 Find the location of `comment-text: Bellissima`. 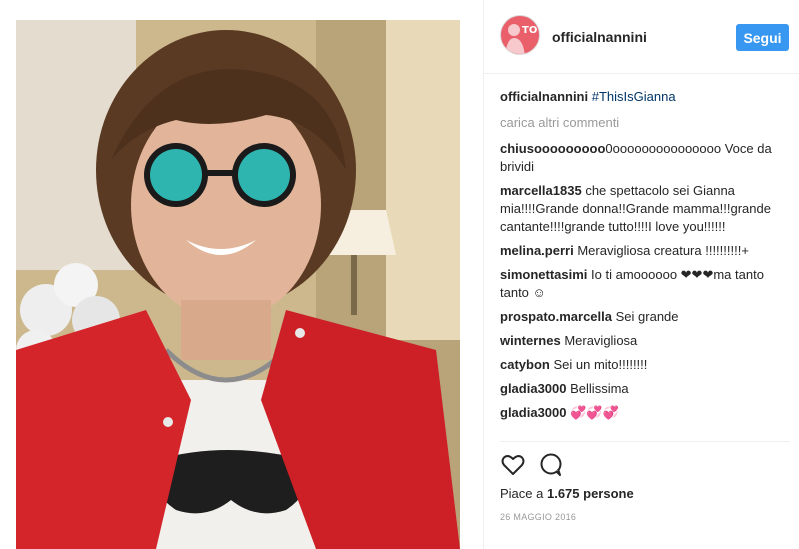

comment-text: Bellissima is located at coordinates (599, 388).